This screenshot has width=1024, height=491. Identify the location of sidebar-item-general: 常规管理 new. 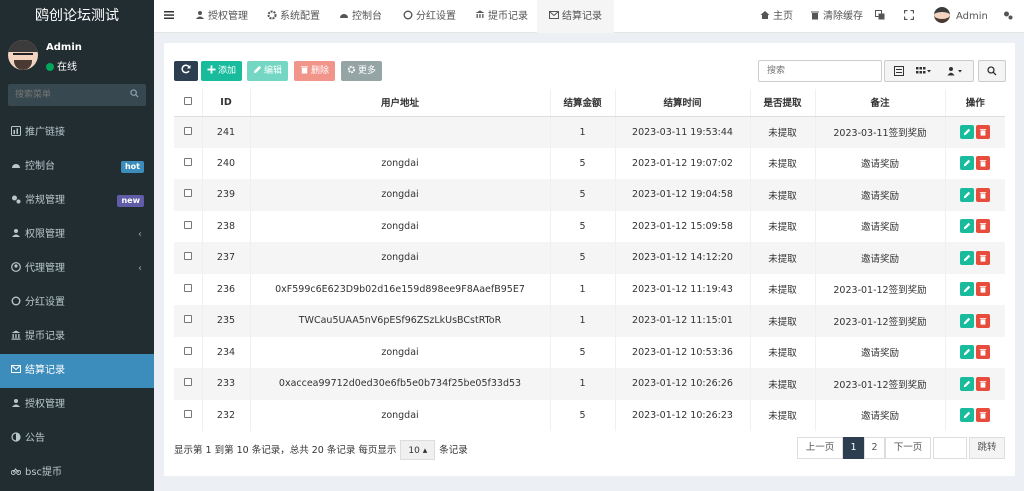
(77, 201).